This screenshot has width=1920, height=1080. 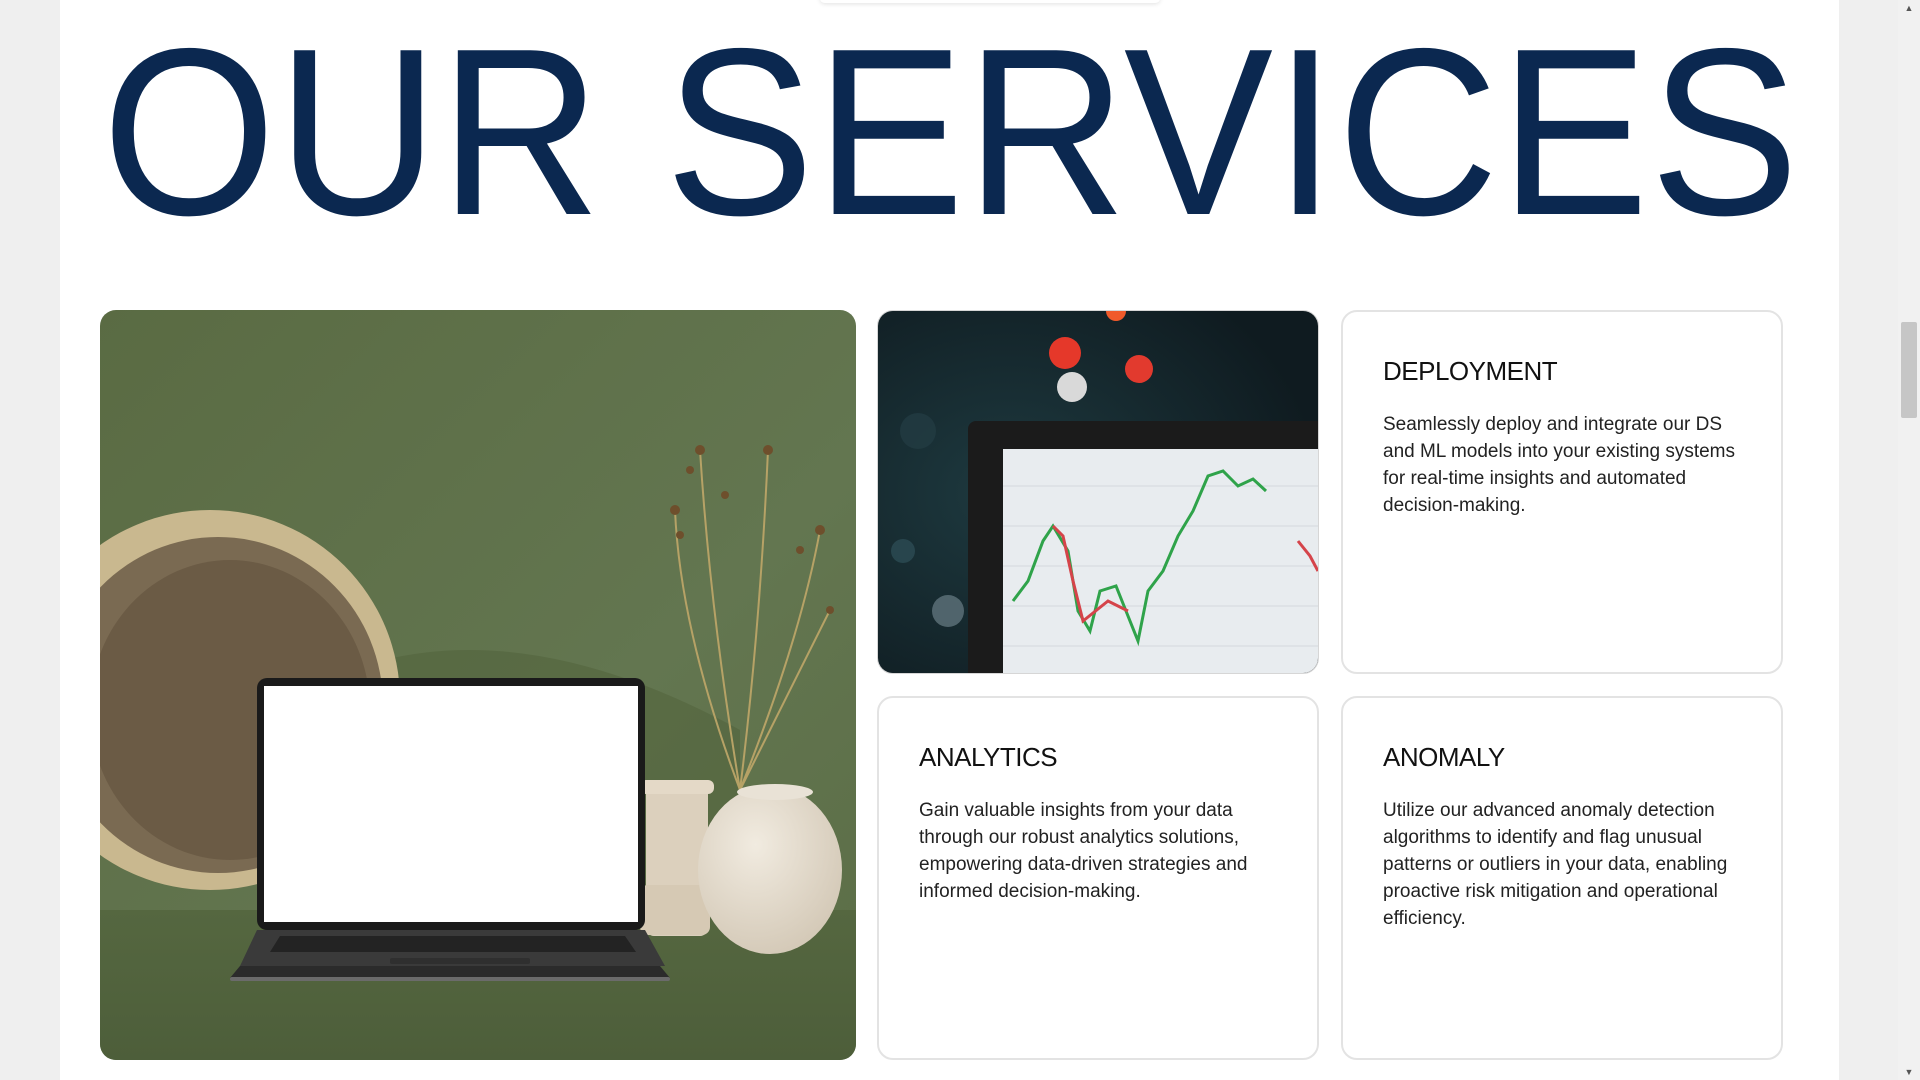 I want to click on scrollbar-thumb, so click(x=1909, y=370).